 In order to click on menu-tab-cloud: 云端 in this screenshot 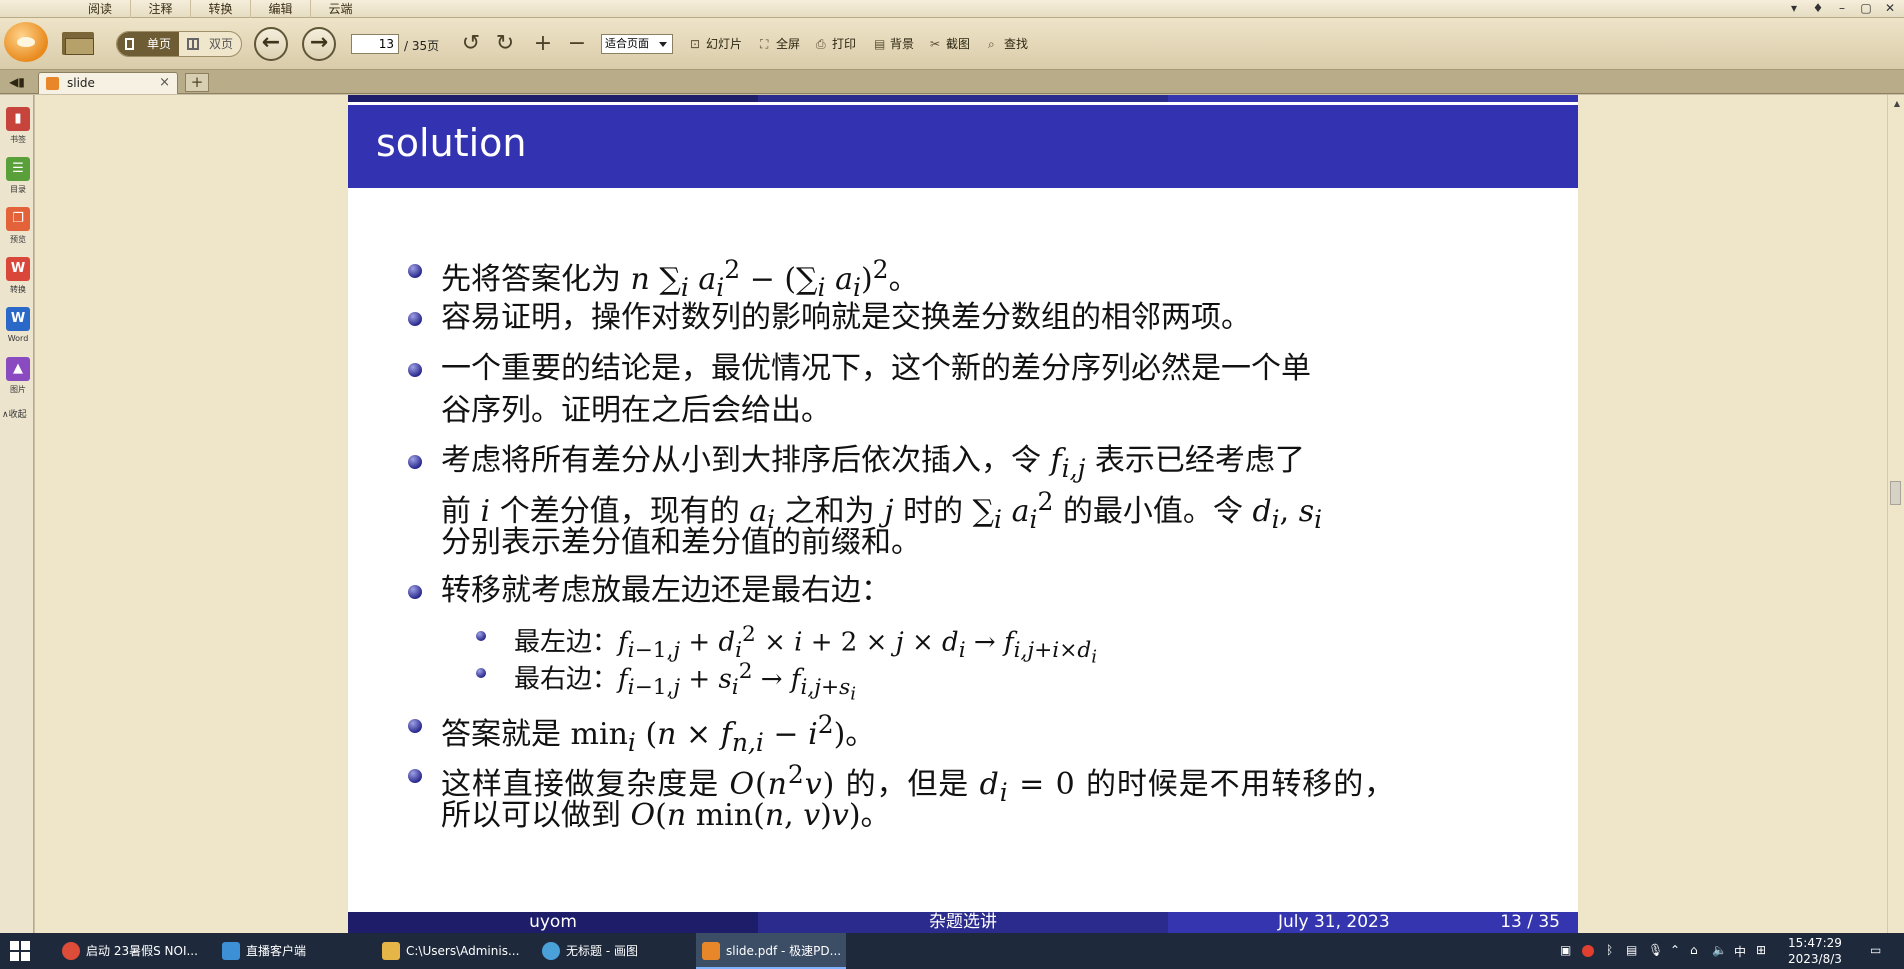, I will do `click(340, 9)`.